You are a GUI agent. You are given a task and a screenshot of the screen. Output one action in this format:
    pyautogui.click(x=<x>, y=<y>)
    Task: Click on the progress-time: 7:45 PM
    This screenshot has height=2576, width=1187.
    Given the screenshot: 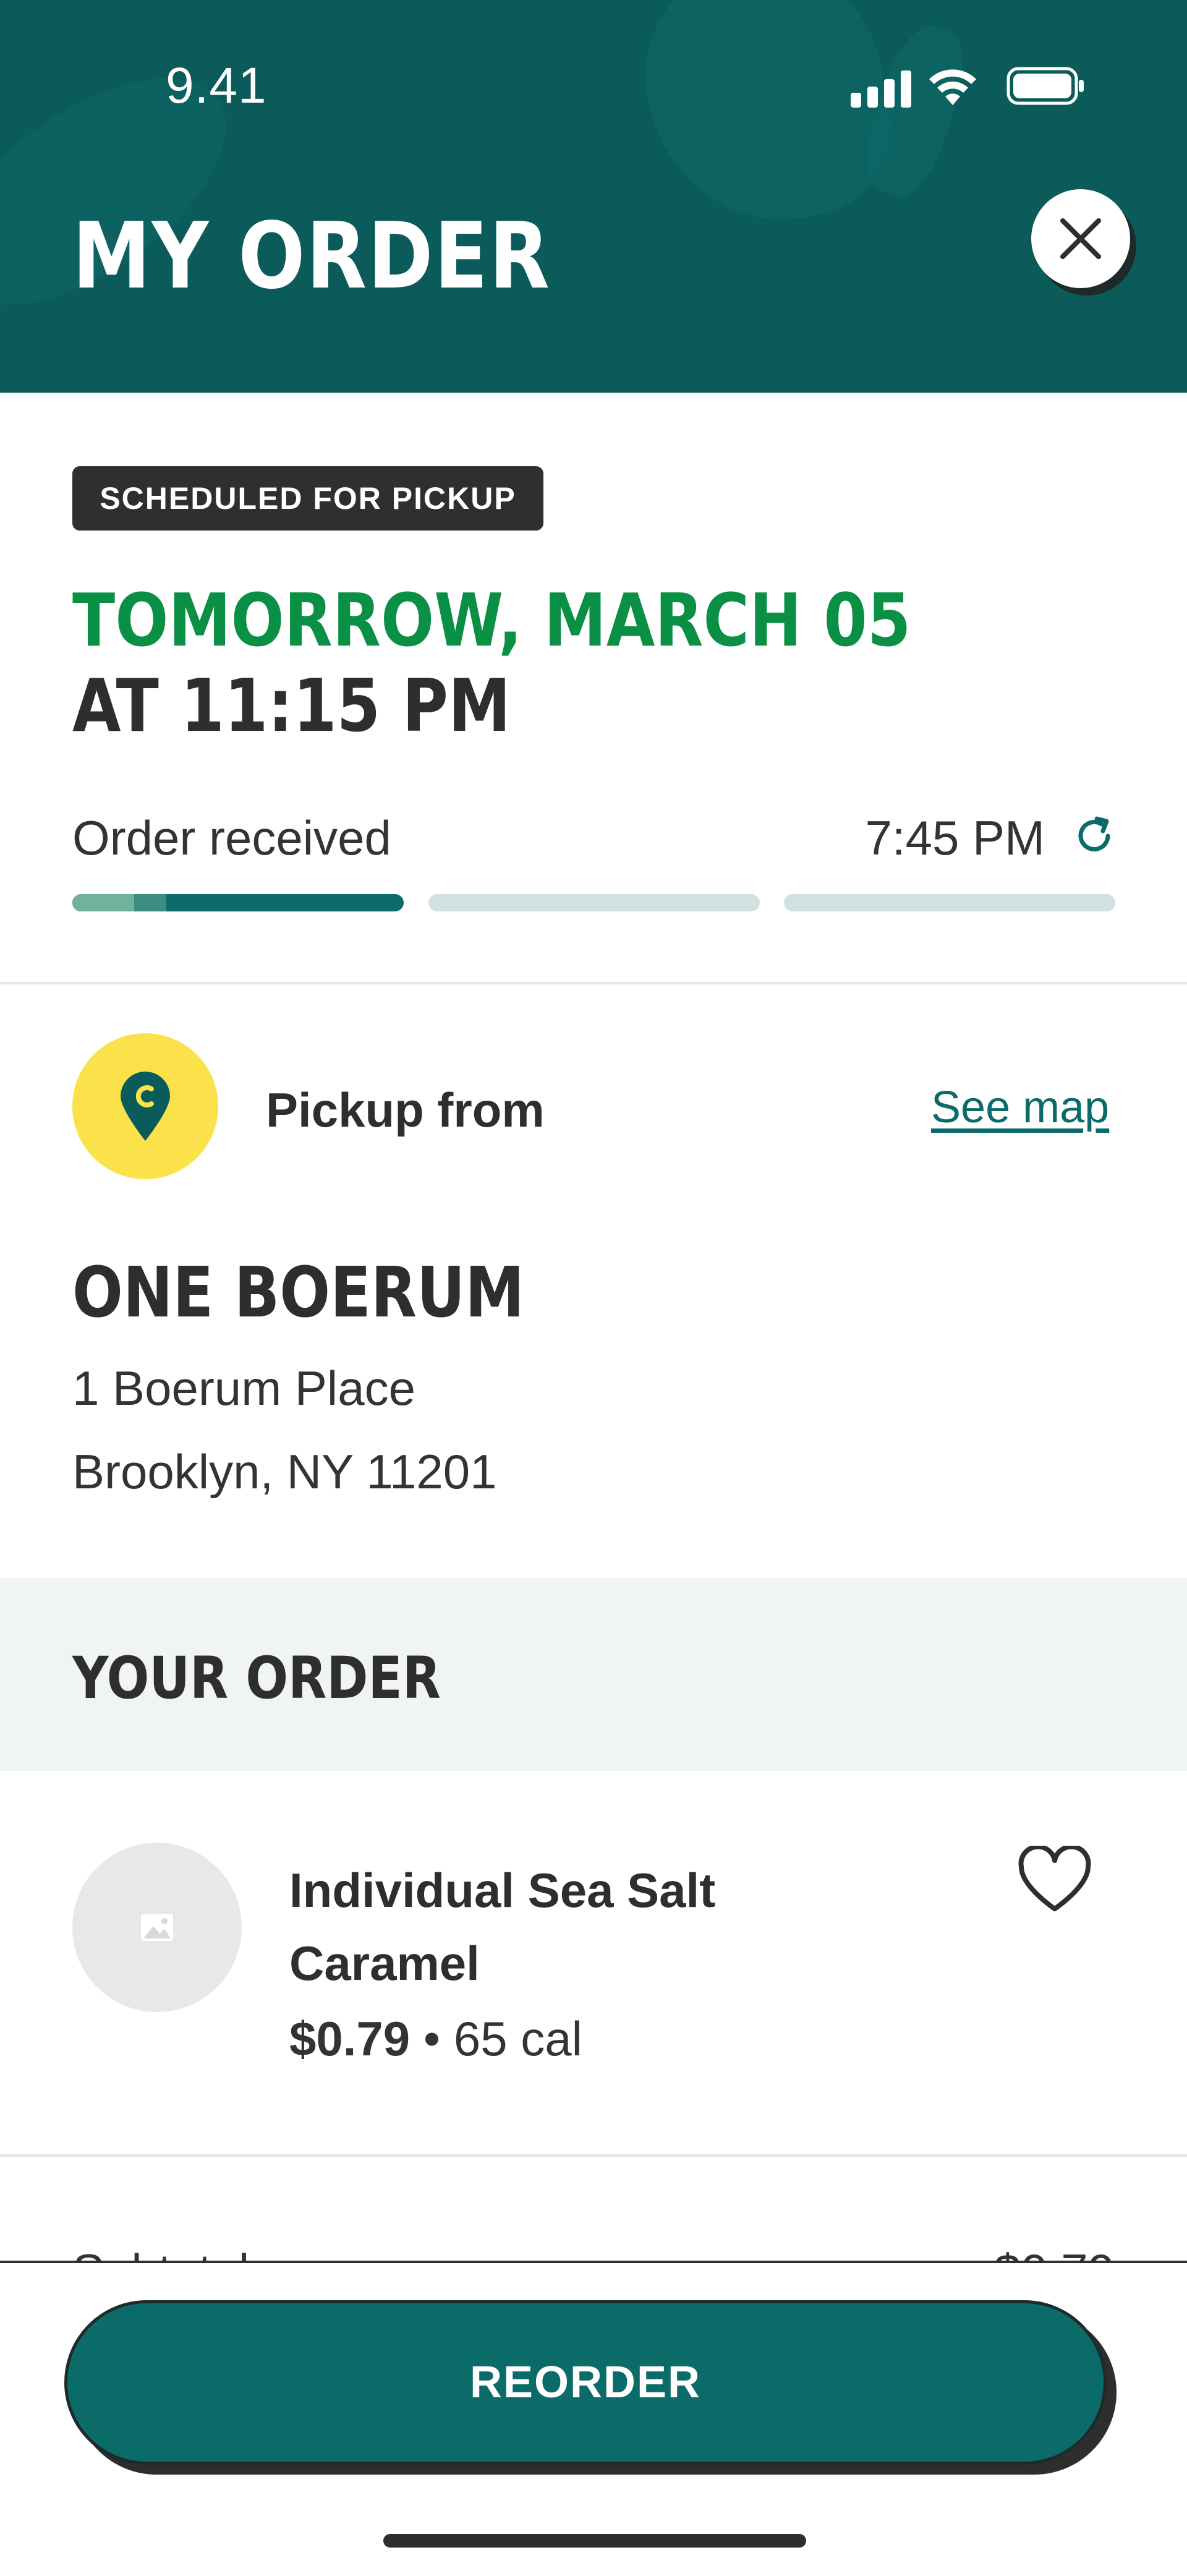 What is the action you would take?
    pyautogui.click(x=955, y=838)
    